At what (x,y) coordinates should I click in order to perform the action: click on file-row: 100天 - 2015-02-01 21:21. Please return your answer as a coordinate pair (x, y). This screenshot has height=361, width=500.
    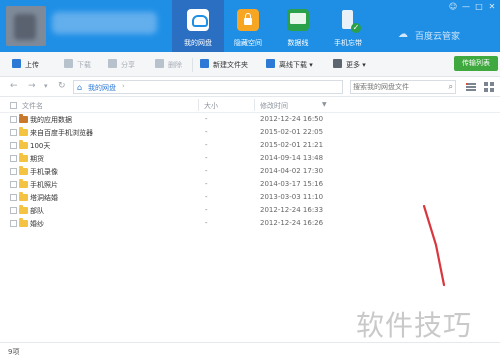
    Looking at the image, I should click on (250, 146).